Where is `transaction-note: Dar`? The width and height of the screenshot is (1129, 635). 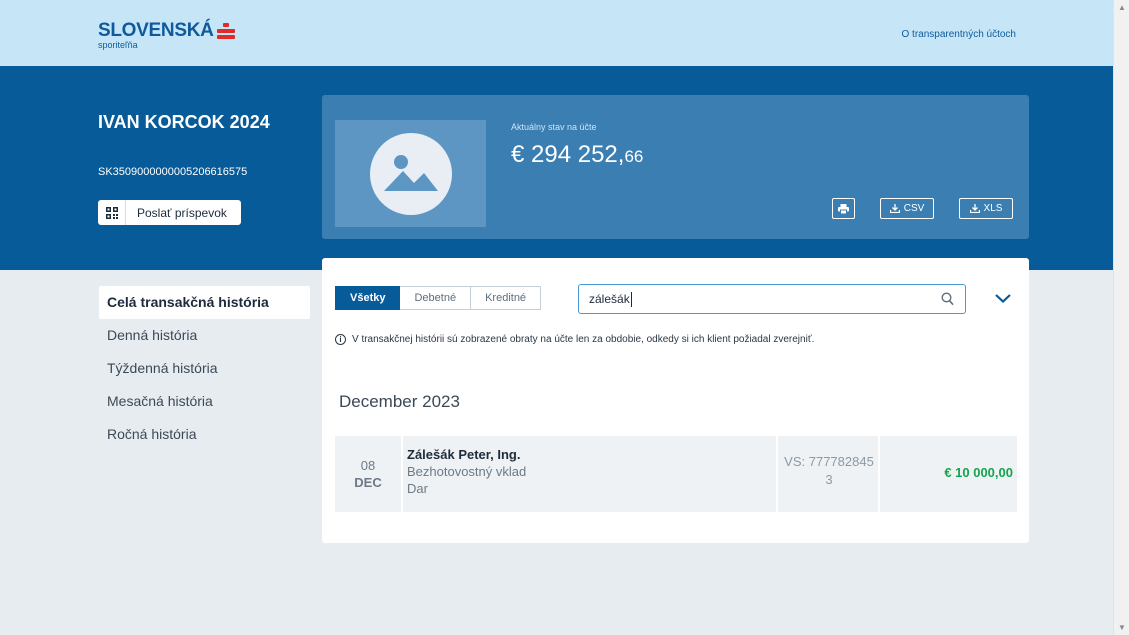
transaction-note: Dar is located at coordinates (417, 488).